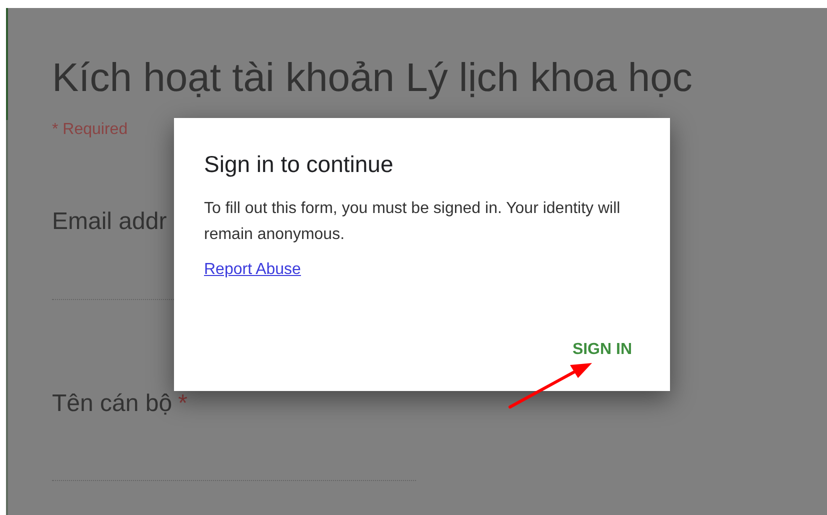 Image resolution: width=827 pixels, height=515 pixels. What do you see at coordinates (183, 404) in the screenshot?
I see `required-mark: *` at bounding box center [183, 404].